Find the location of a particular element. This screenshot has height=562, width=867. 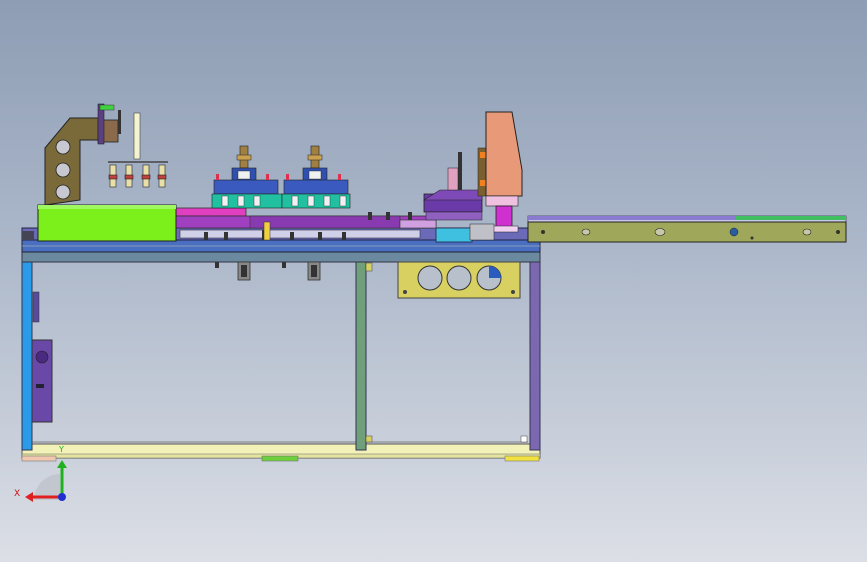

outfeed-conveyor is located at coordinates (687, 229).